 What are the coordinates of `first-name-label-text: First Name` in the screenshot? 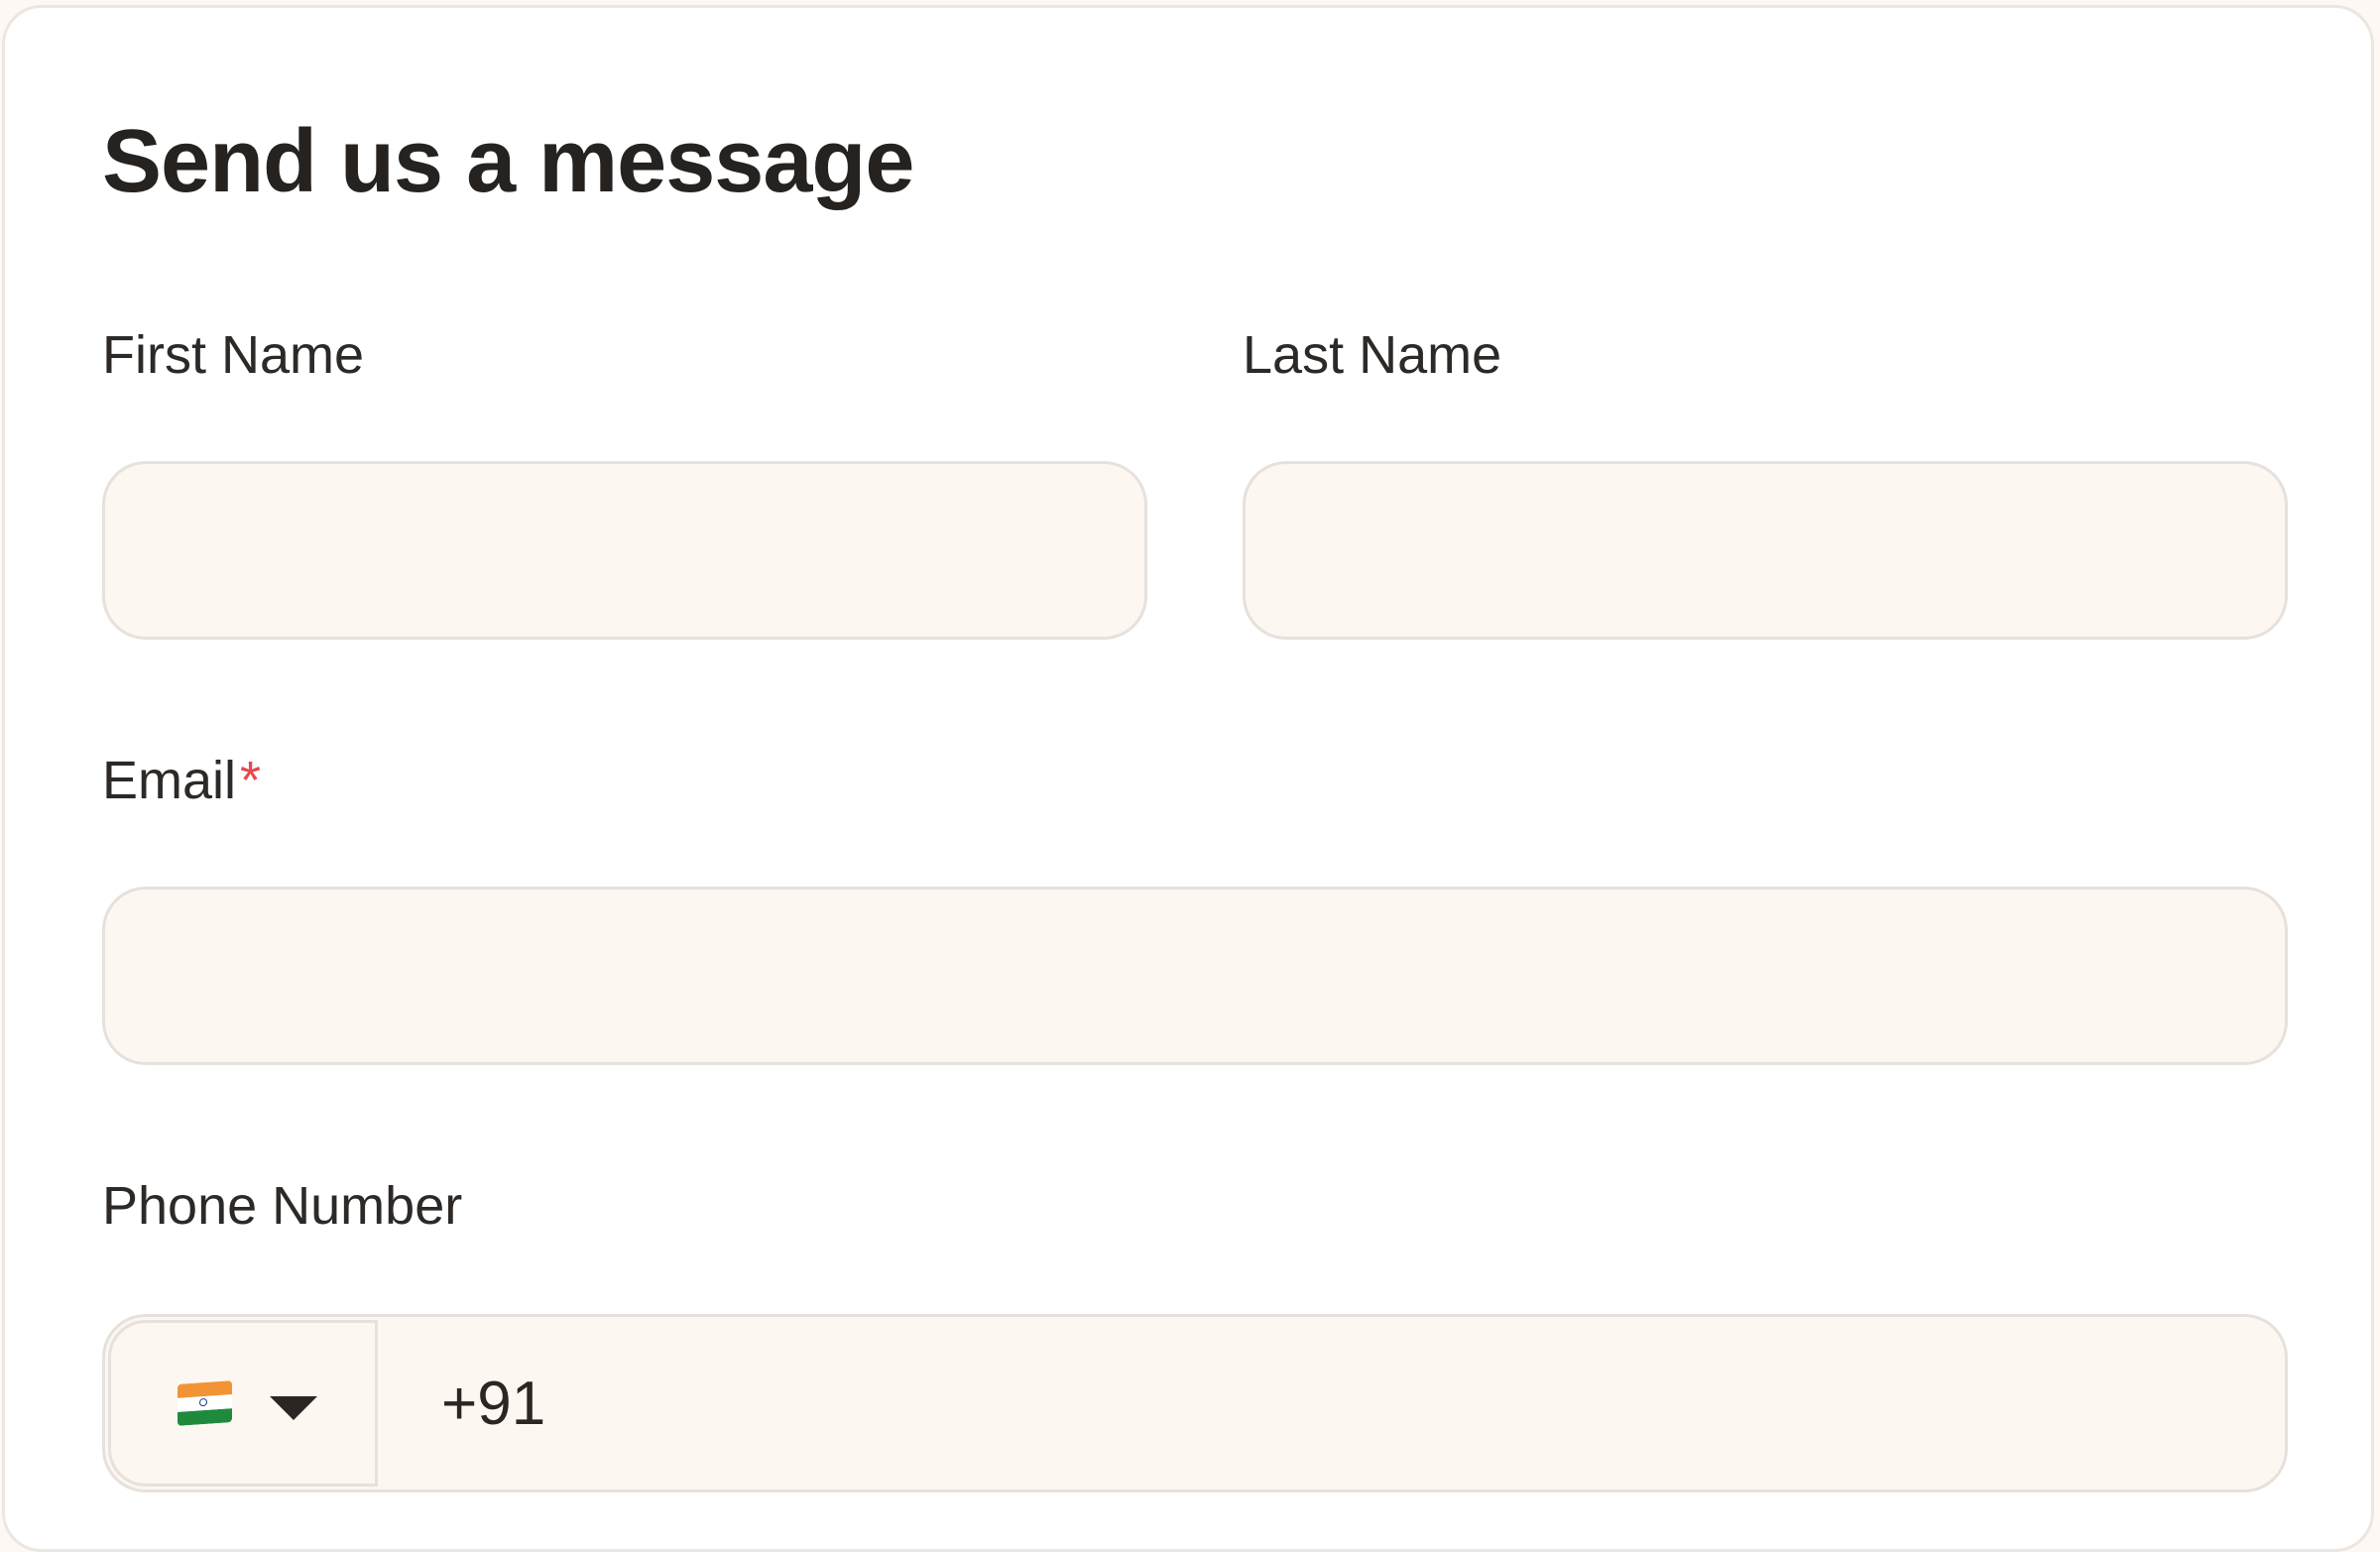 It's located at (233, 355).